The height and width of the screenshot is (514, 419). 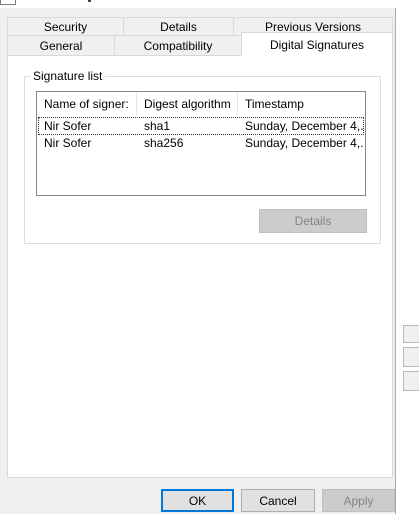 I want to click on cancel-button: Cancel, so click(x=278, y=500).